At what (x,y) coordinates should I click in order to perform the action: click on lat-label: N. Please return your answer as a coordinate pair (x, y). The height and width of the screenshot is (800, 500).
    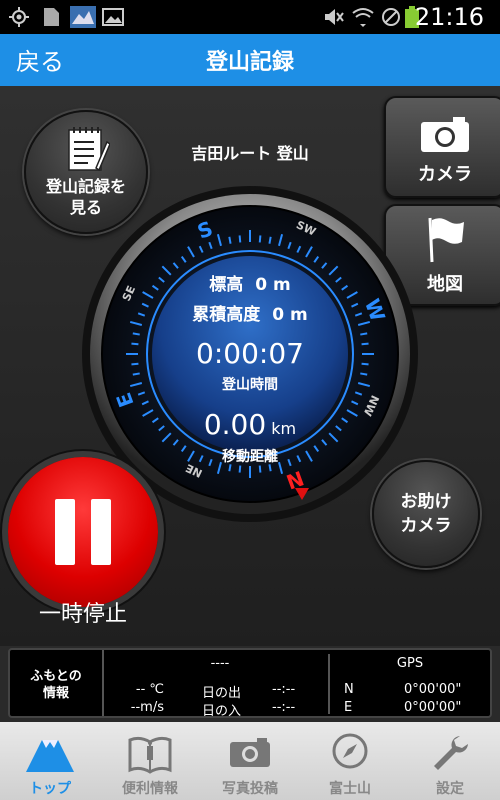
    Looking at the image, I should click on (349, 689).